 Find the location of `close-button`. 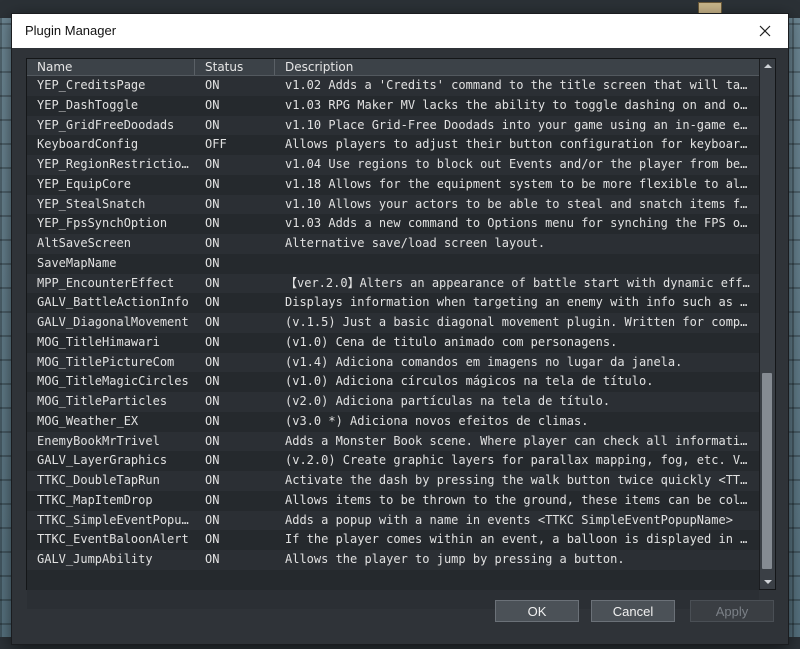

close-button is located at coordinates (765, 31).